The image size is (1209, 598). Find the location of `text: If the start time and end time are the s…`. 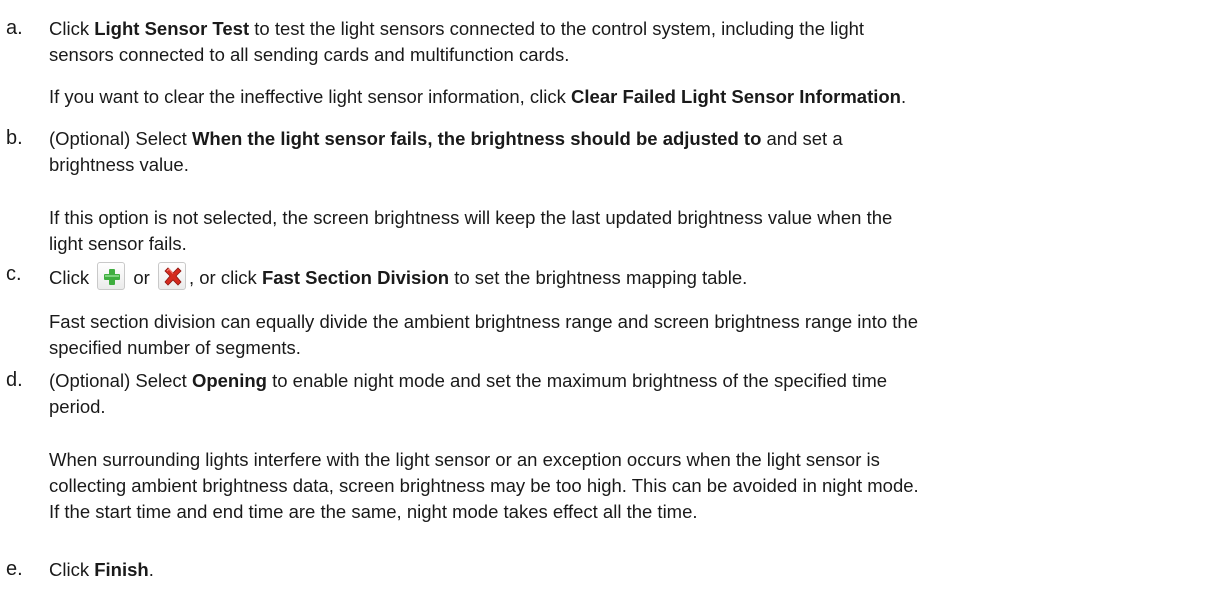

text: If the start time and end time are the s… is located at coordinates (373, 511).